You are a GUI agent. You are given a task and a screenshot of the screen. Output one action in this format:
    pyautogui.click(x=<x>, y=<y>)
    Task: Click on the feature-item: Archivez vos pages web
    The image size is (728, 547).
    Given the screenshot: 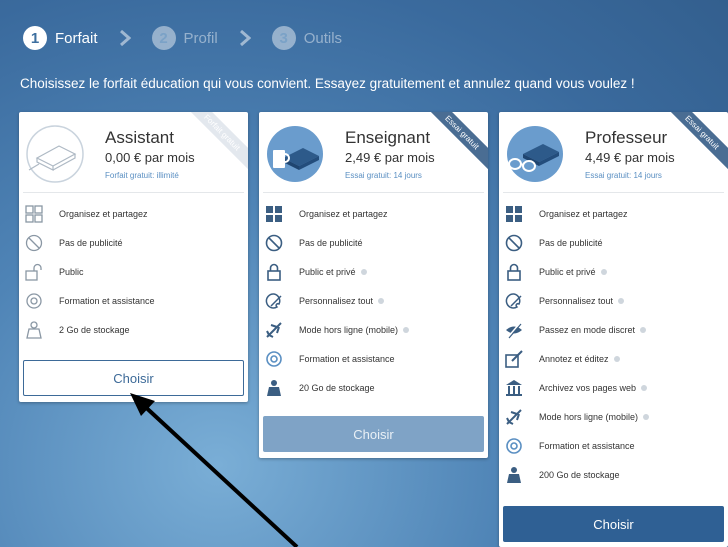 What is the action you would take?
    pyautogui.click(x=613, y=387)
    